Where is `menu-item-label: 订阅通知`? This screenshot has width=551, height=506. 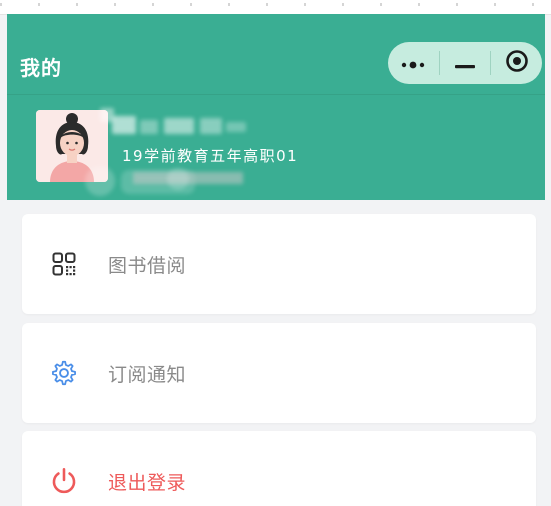 menu-item-label: 订阅通知 is located at coordinates (147, 375).